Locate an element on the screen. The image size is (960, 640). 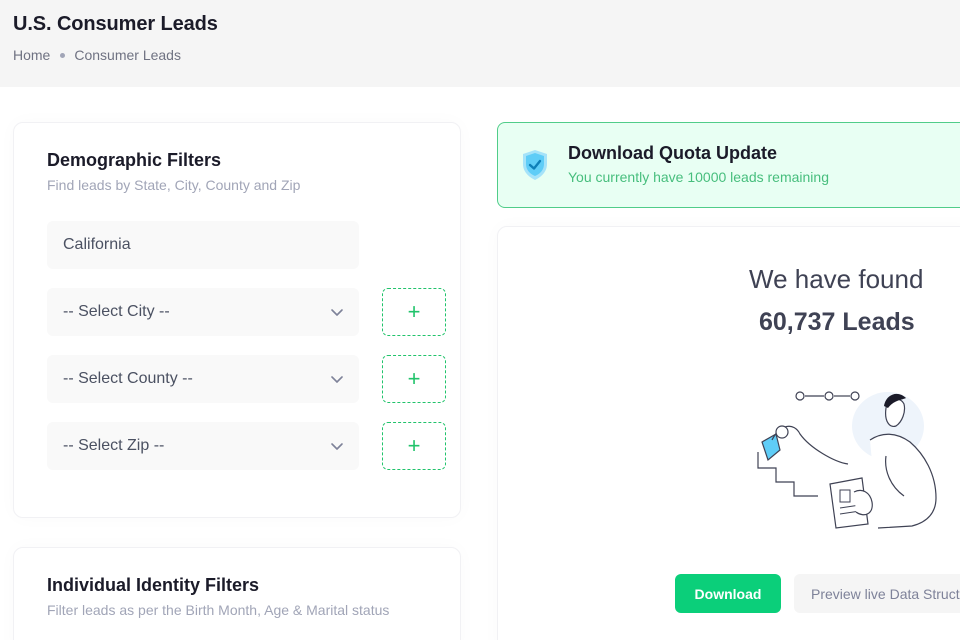
breadcrumb-current: Consumer Leads is located at coordinates (127, 55).